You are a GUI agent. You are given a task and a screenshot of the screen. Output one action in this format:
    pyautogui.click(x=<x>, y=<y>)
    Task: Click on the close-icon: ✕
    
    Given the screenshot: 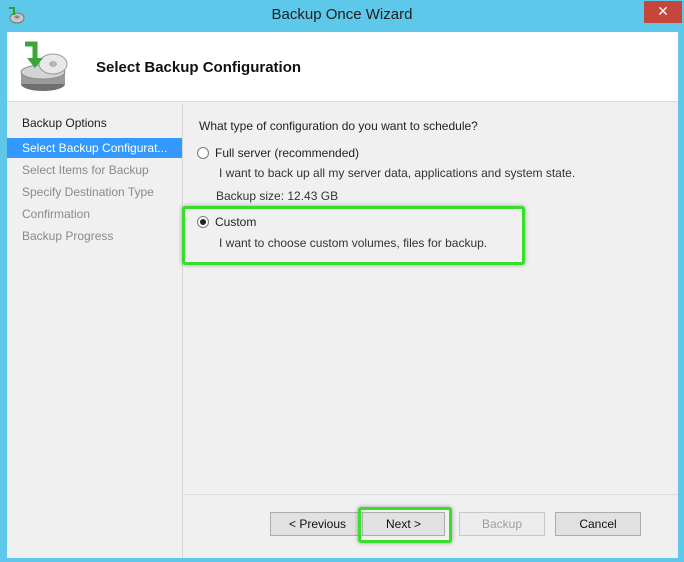 What is the action you would take?
    pyautogui.click(x=663, y=12)
    